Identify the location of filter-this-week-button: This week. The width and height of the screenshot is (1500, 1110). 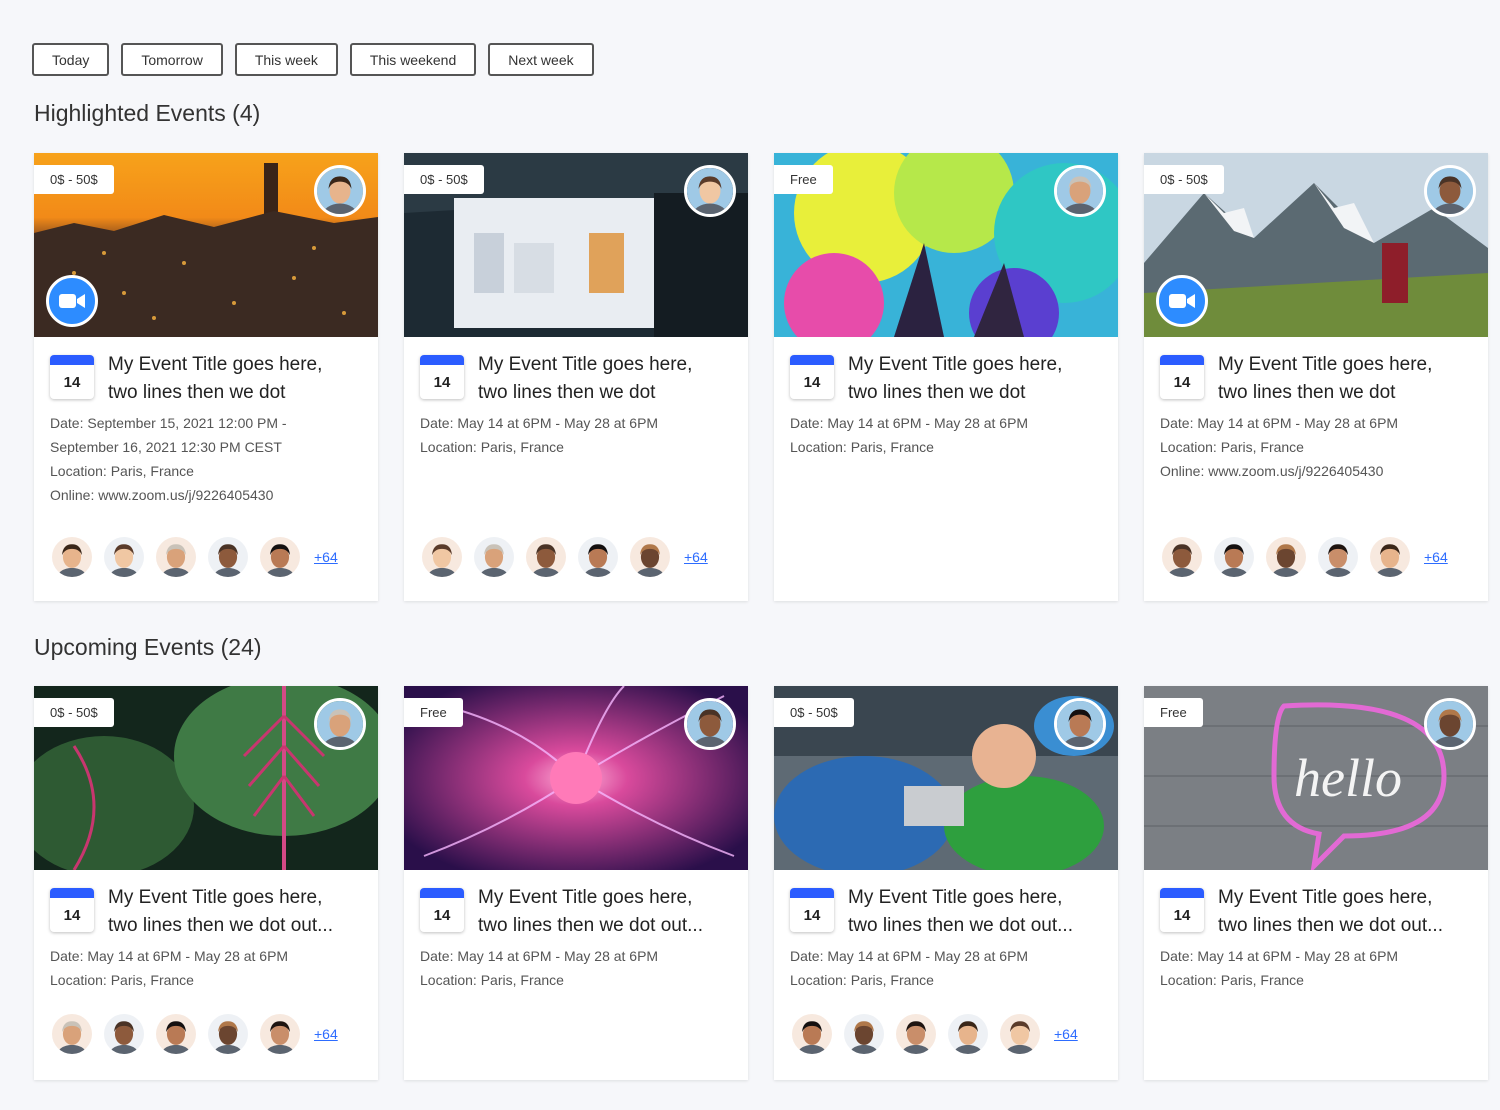
(286, 59).